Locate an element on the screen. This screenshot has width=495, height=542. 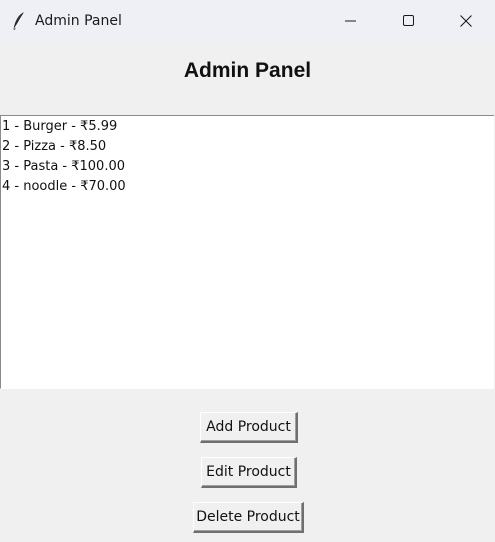
feather-icon is located at coordinates (19, 21).